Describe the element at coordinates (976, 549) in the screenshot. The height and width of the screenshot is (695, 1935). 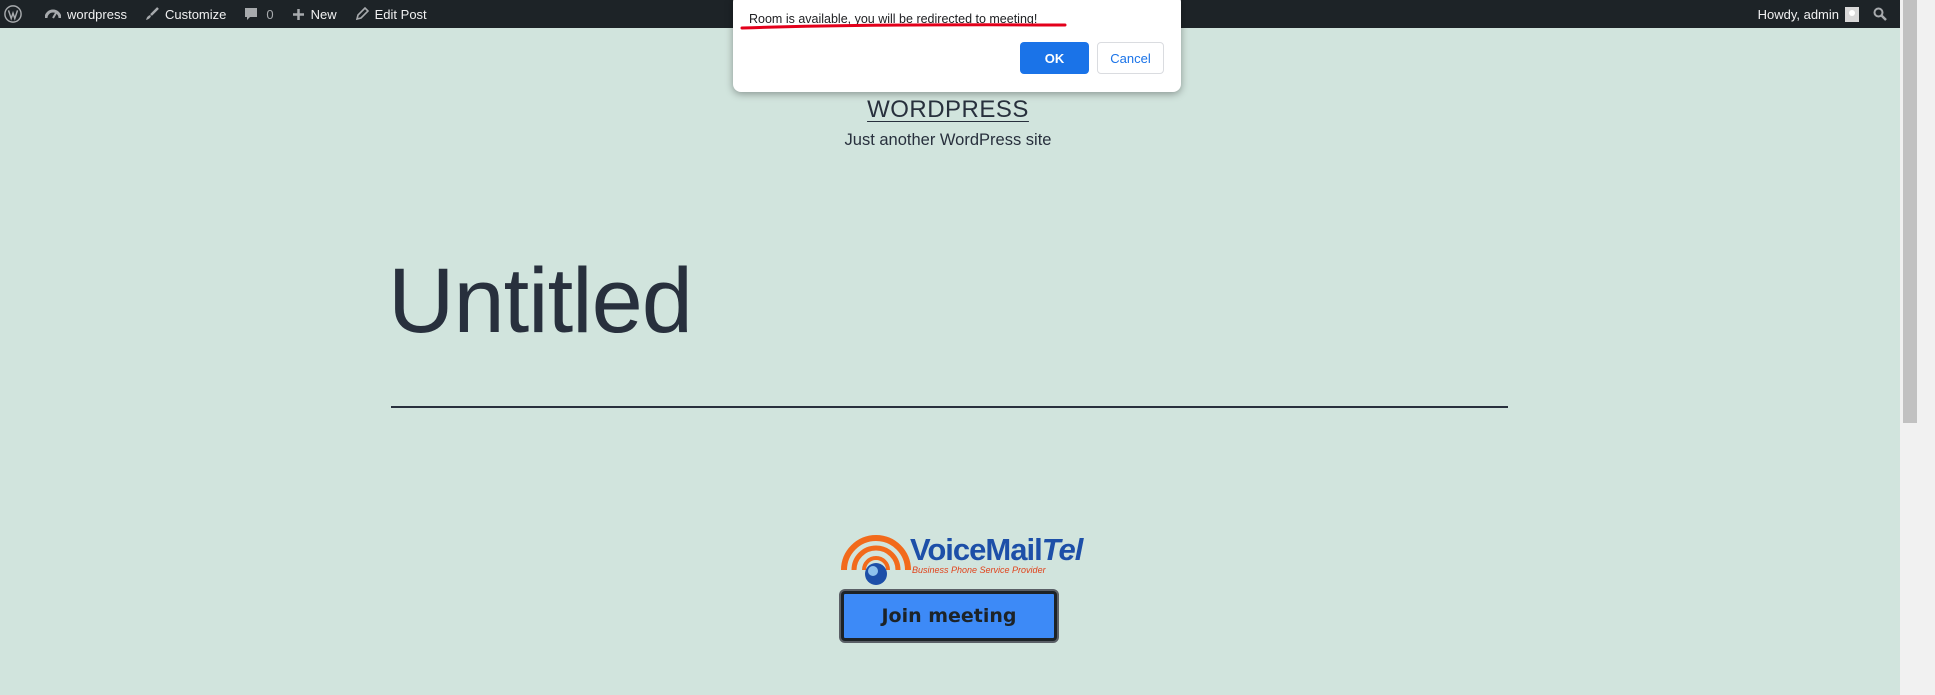
I see `logo-name-main: VoiceMail` at that location.